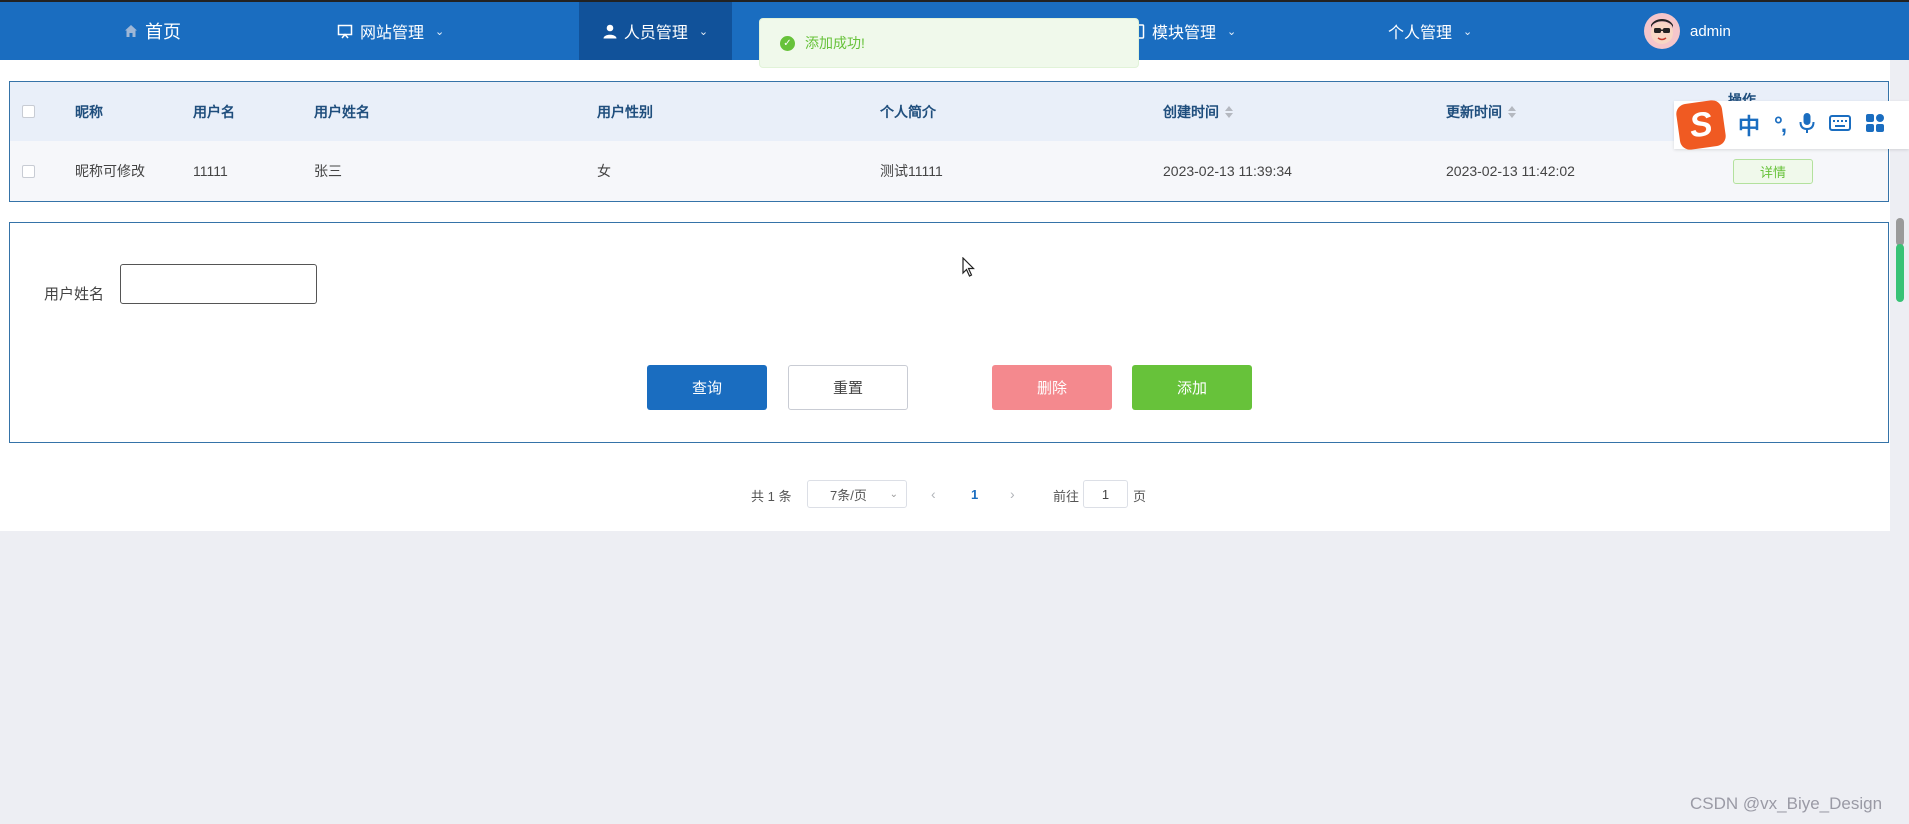 The image size is (1909, 824). Describe the element at coordinates (949, 43) in the screenshot. I see `success-toast: ✓ 添加成功!` at that location.